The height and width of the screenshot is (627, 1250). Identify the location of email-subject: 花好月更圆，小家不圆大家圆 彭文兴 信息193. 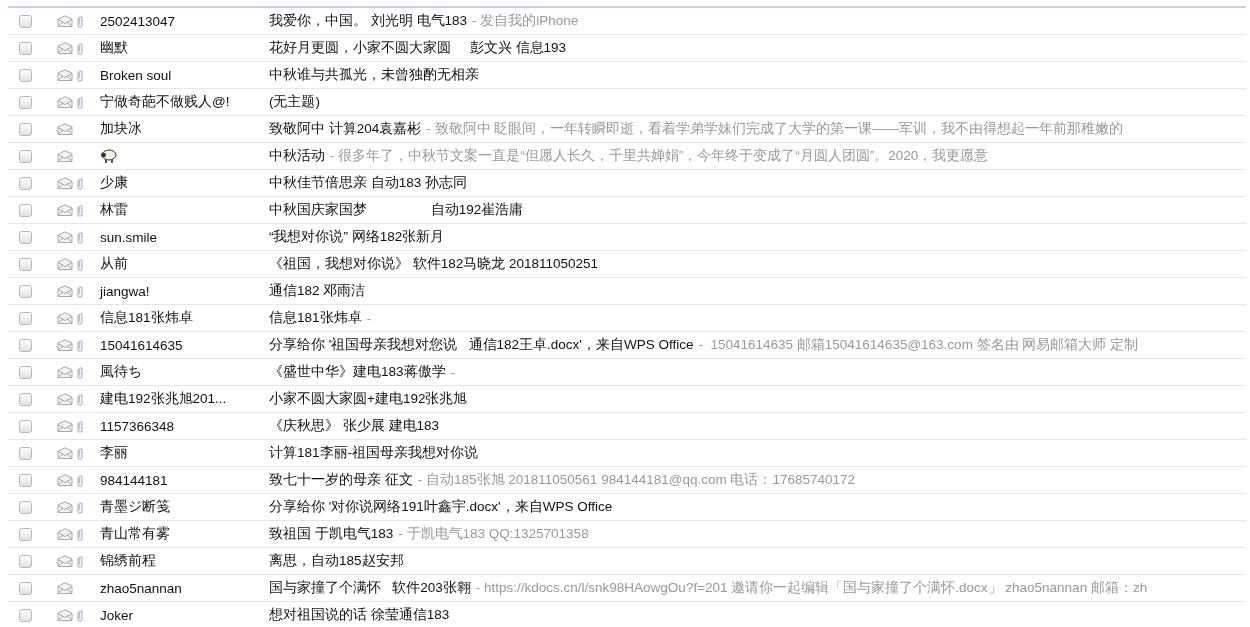
(418, 48).